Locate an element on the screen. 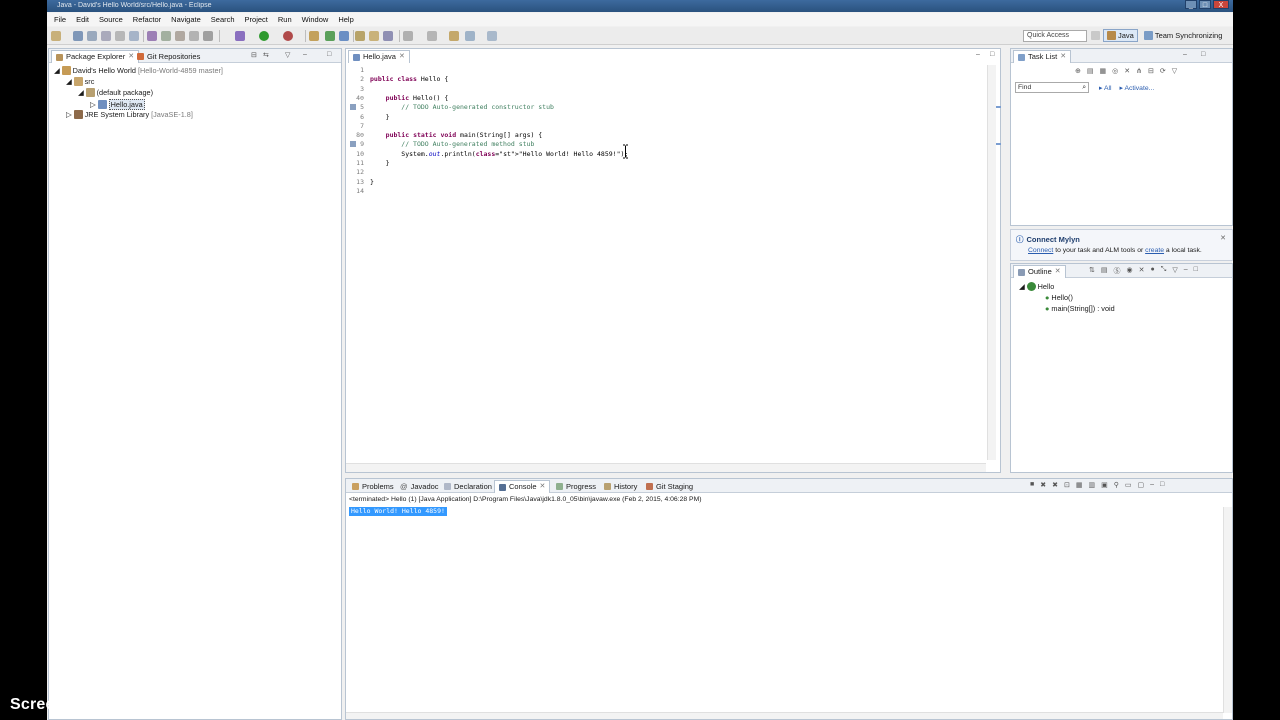  sort-icon: ⇅ is located at coordinates (1092, 271).